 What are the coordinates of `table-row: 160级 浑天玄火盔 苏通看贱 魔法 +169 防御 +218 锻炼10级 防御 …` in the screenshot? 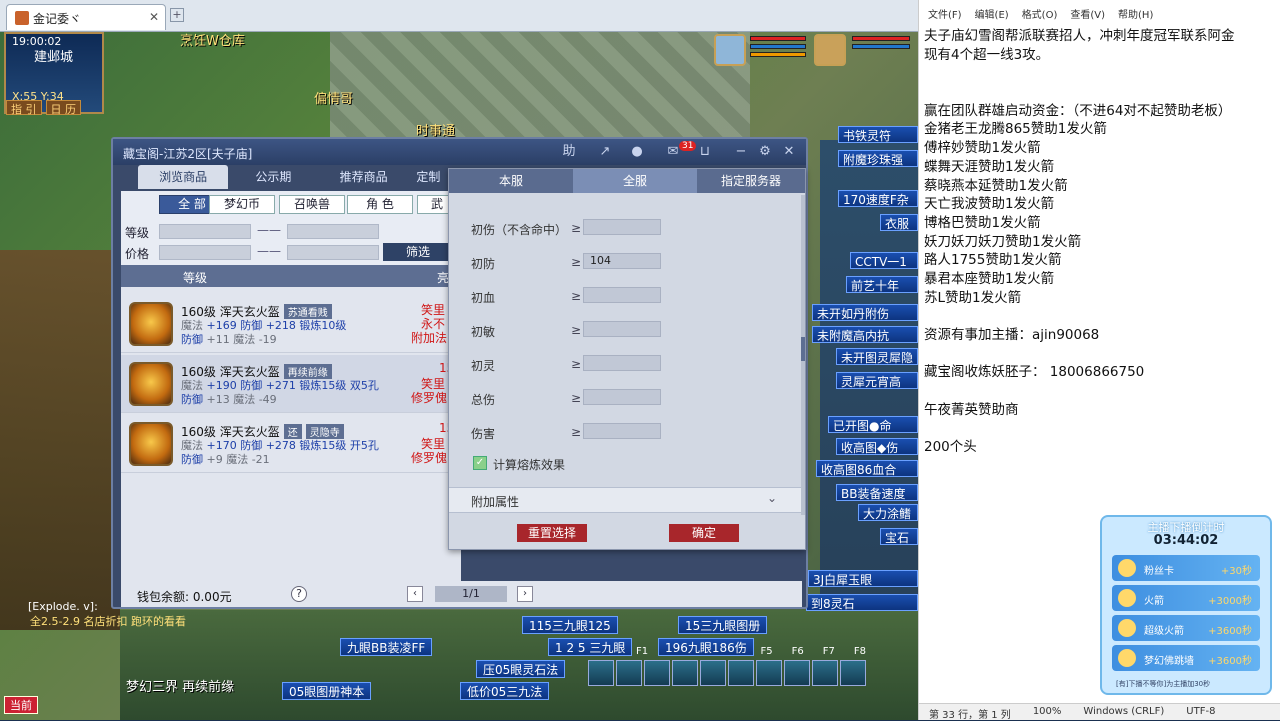 It's located at (291, 324).